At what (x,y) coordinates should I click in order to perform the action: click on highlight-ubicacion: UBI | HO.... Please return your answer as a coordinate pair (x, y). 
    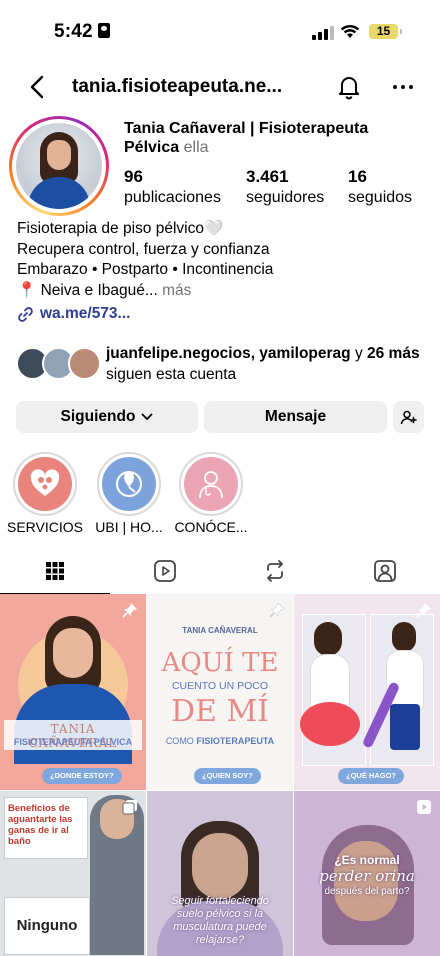
    Looking at the image, I should click on (129, 493).